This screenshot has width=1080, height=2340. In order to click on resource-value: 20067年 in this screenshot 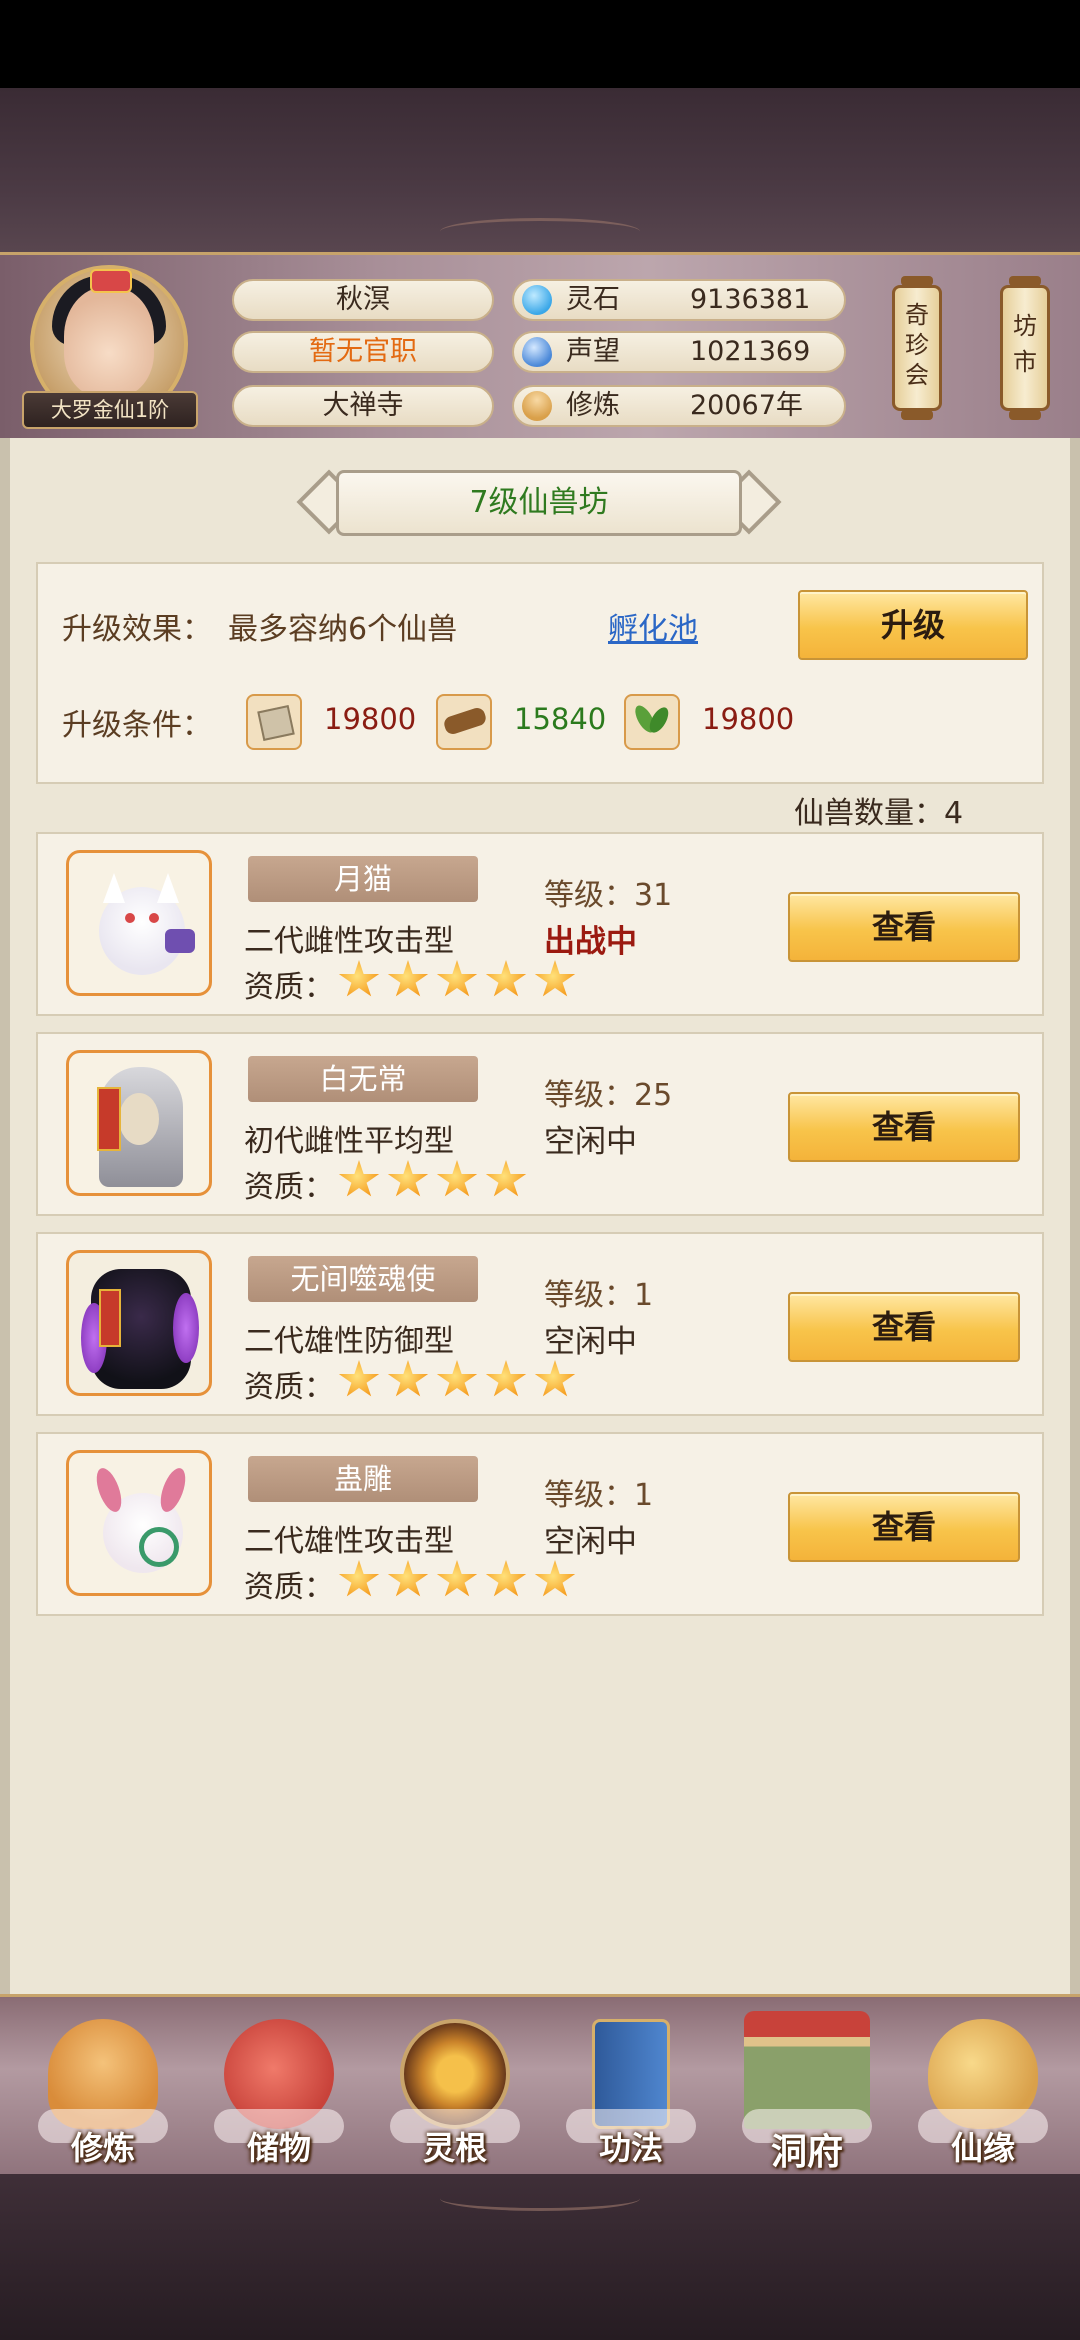, I will do `click(746, 405)`.